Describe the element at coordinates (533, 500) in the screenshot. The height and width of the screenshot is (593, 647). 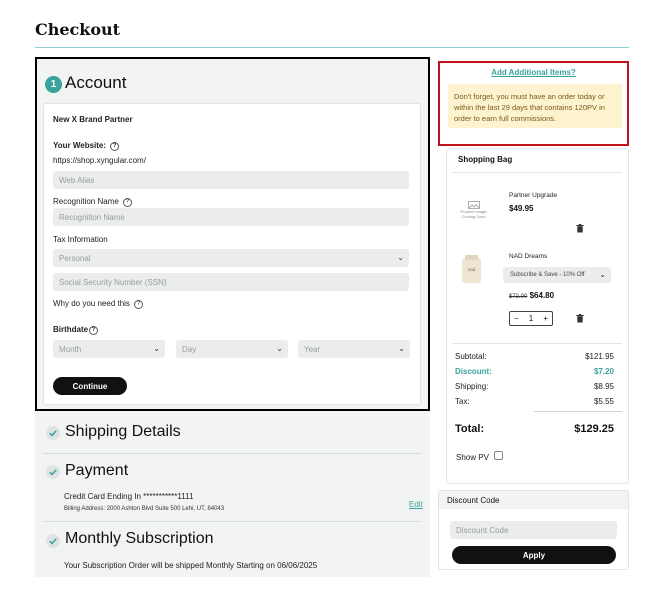
I see `discount-code-title: Discount Code` at that location.